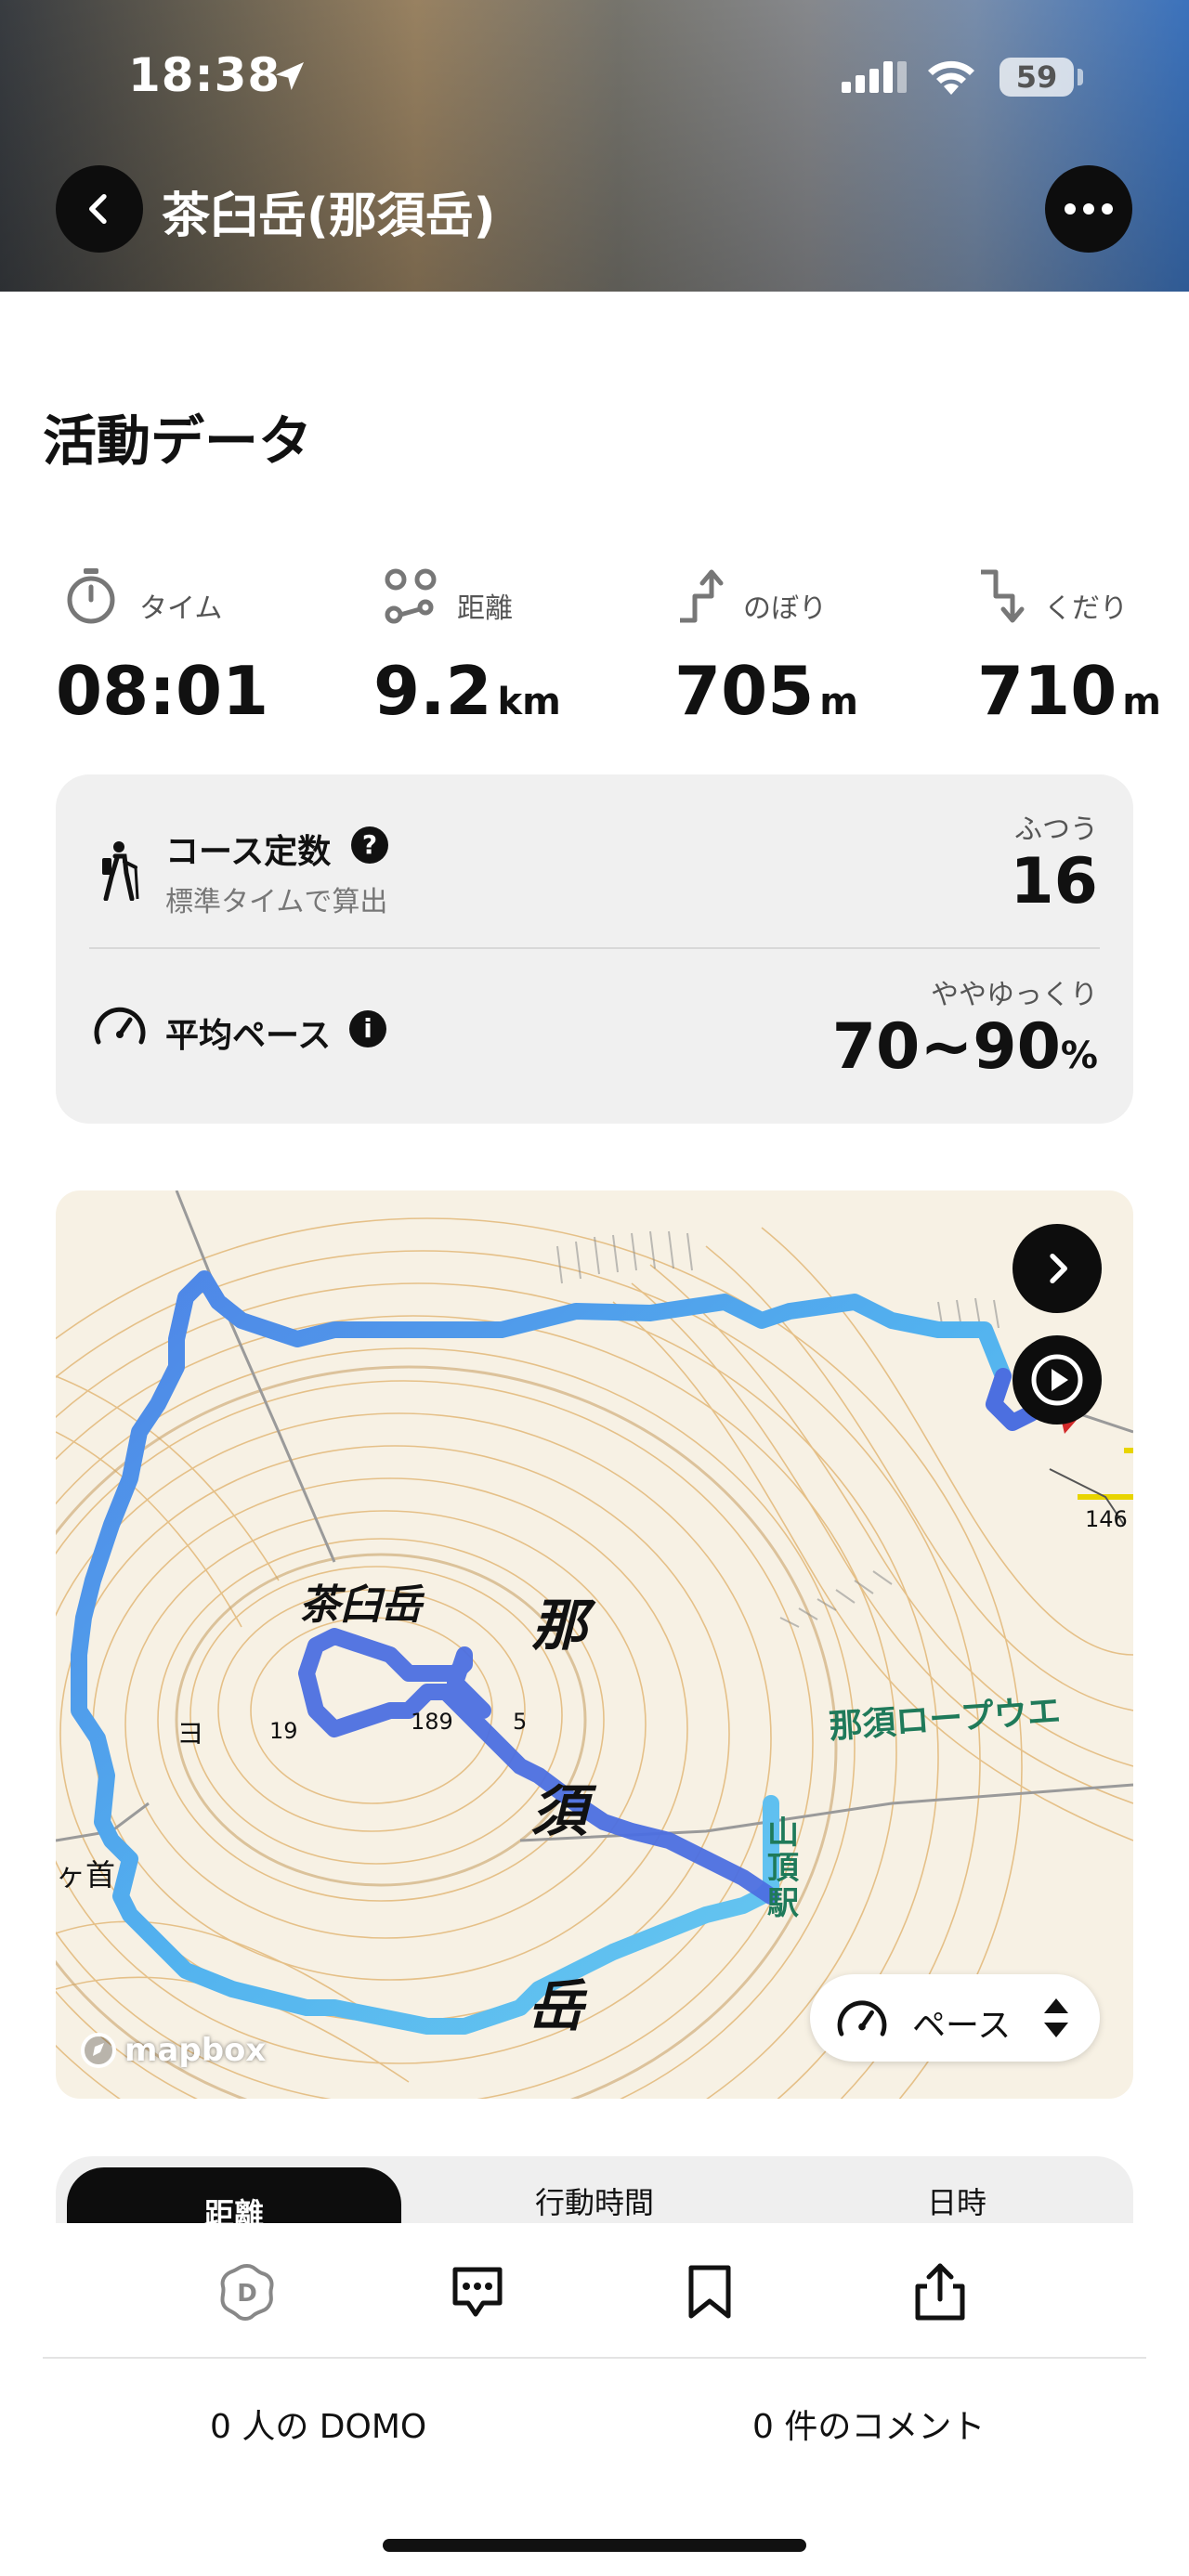 The width and height of the screenshot is (1189, 2576). Describe the element at coordinates (874, 77) in the screenshot. I see `signal-icon` at that location.